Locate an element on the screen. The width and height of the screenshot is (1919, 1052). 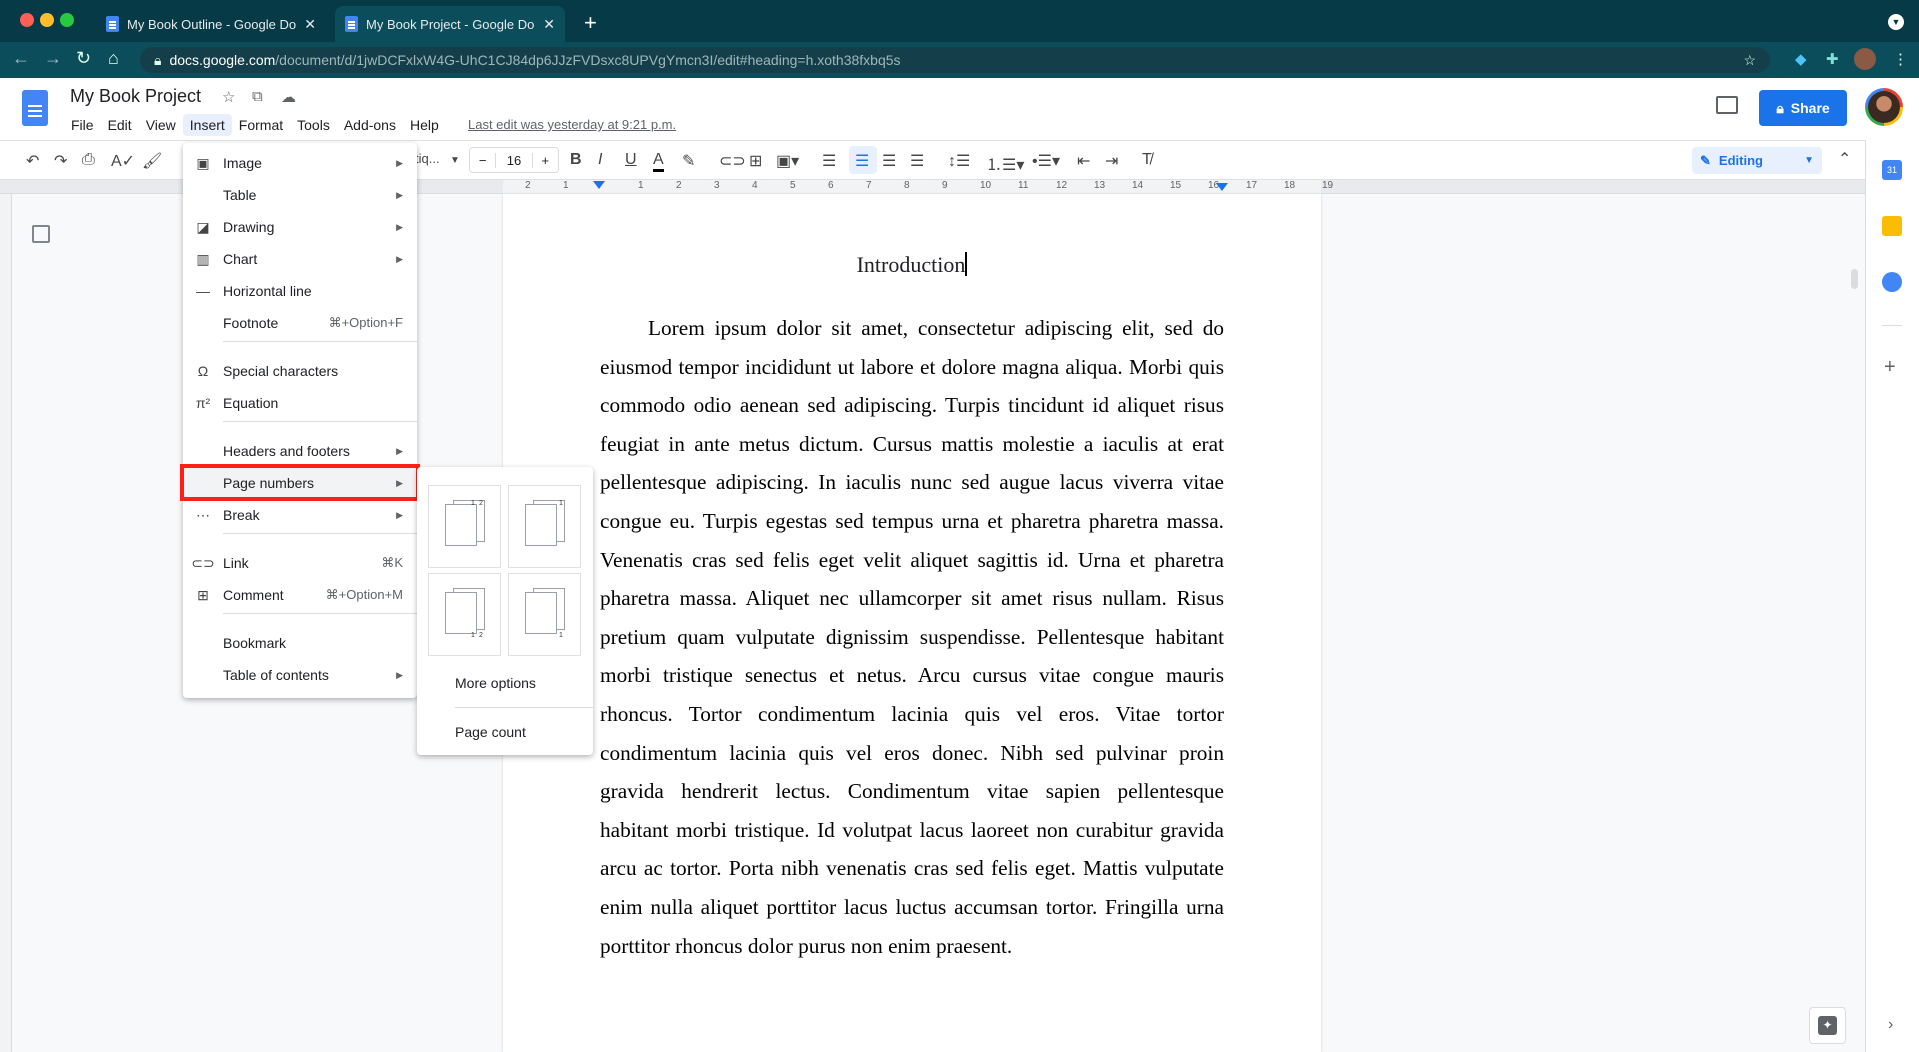
decrease-indent-icon: ⇤ is located at coordinates (1083, 161).